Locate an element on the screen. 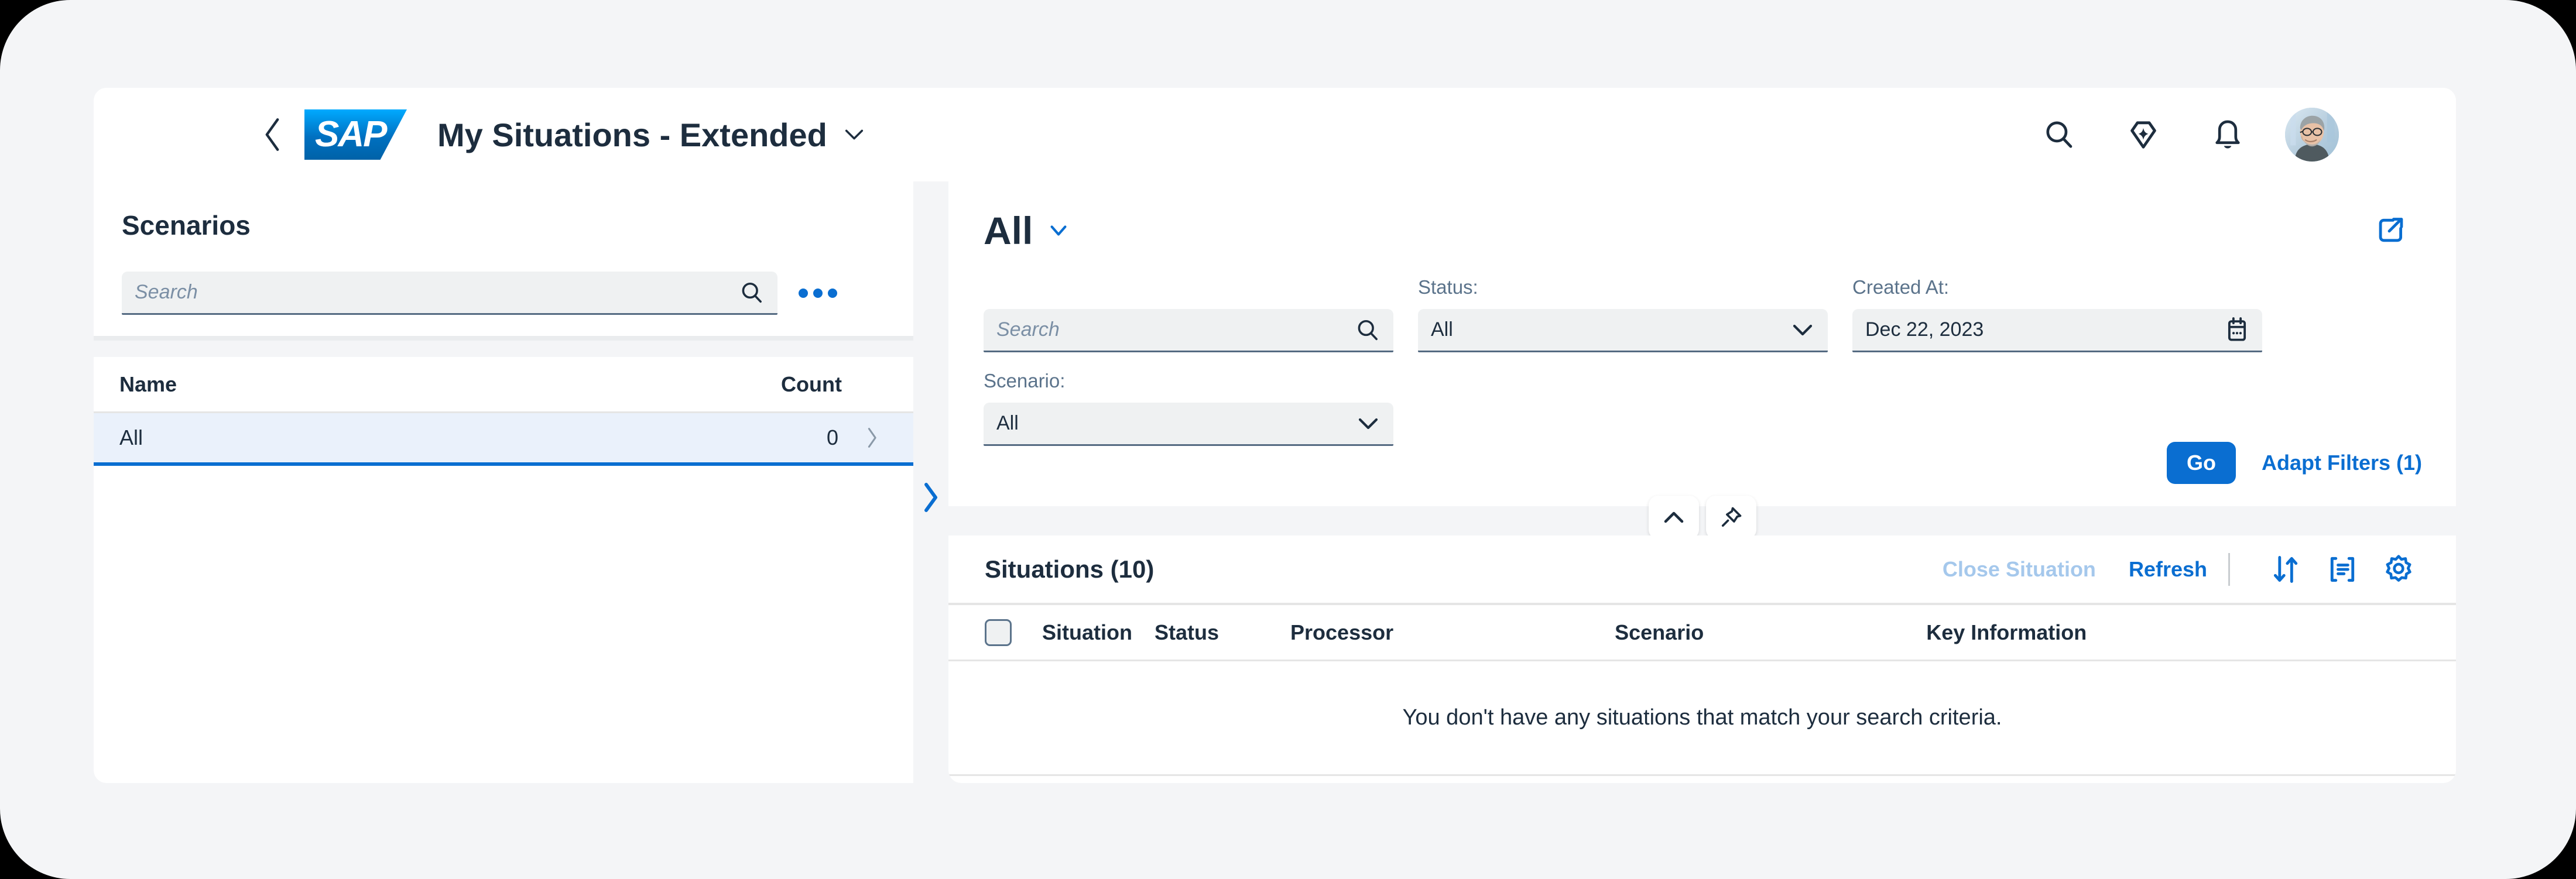 This screenshot has width=2576, height=879. chevron-left-icon is located at coordinates (272, 134).